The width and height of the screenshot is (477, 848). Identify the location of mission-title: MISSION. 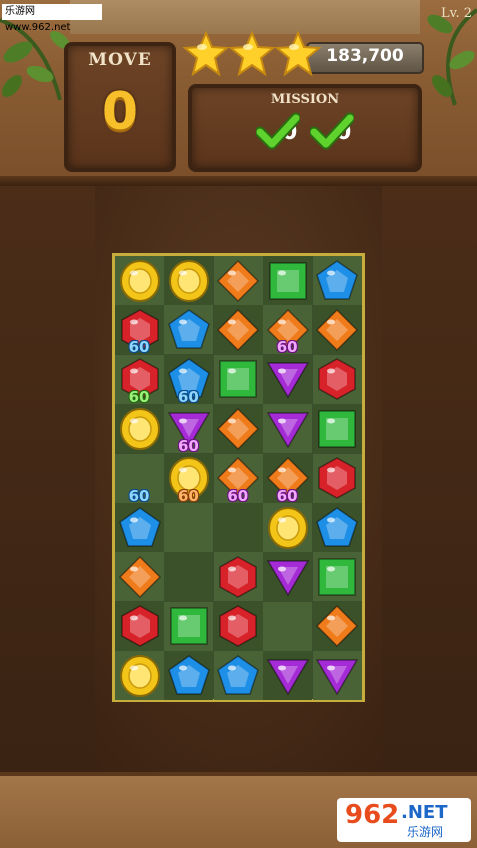
(305, 99).